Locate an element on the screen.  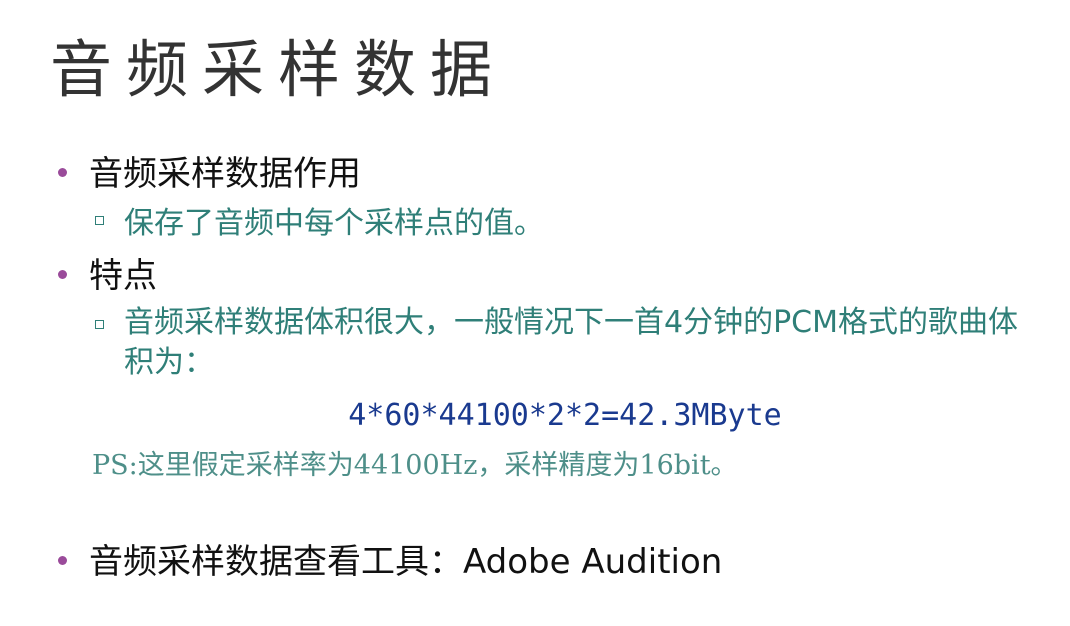
bullet-item-tool: 音频采样数据查看工具：Adobe Audition is located at coordinates (390, 562).